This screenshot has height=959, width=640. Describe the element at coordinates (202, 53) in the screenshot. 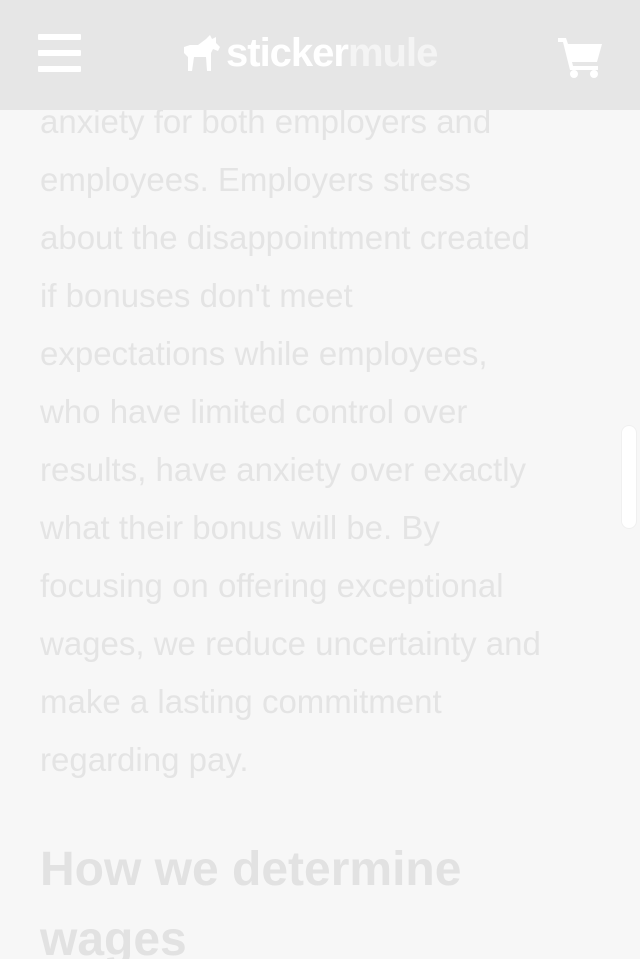

I see `mule-logo-icon` at that location.